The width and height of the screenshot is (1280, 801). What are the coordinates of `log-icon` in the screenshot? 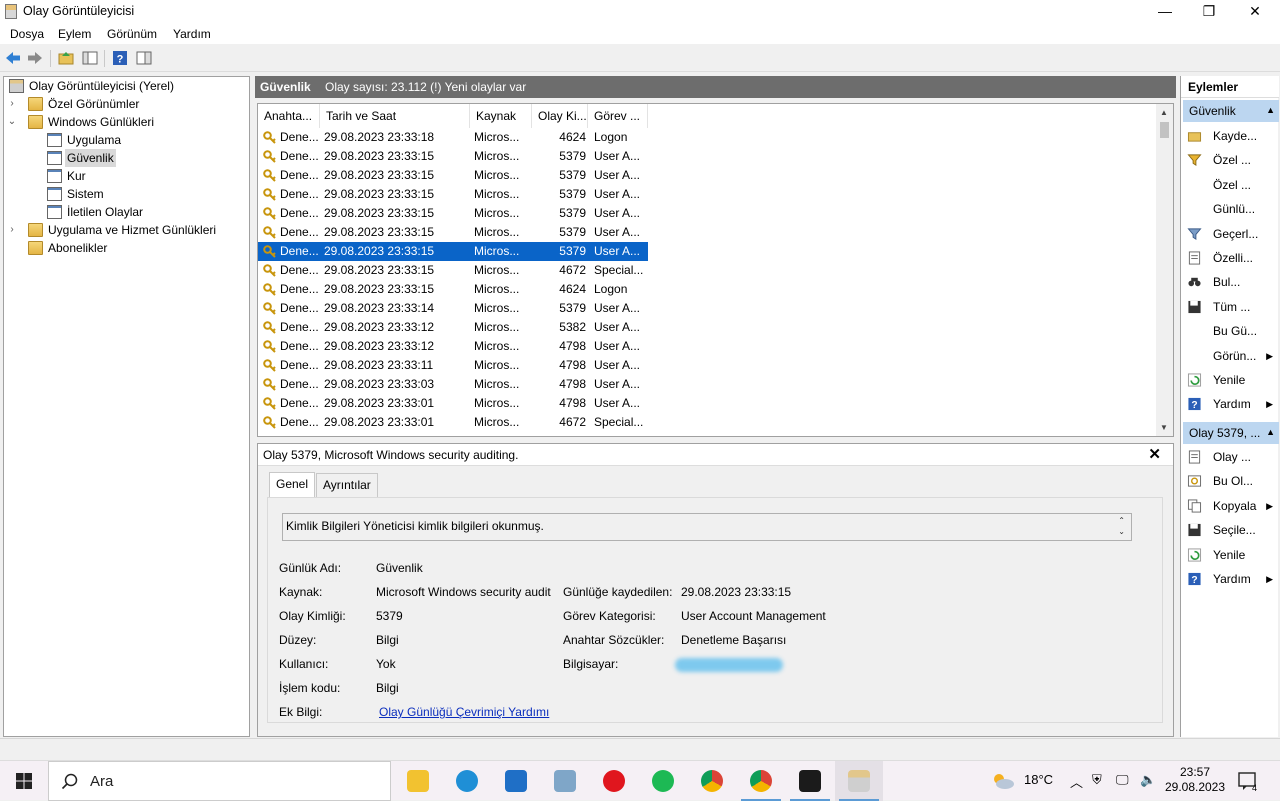 It's located at (54, 176).